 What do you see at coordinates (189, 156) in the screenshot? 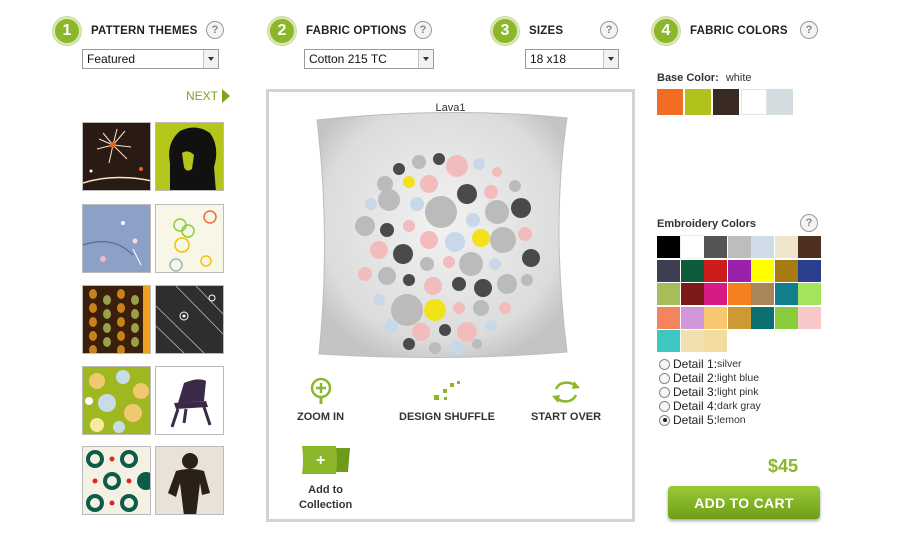
I see `thumb-portrait` at bounding box center [189, 156].